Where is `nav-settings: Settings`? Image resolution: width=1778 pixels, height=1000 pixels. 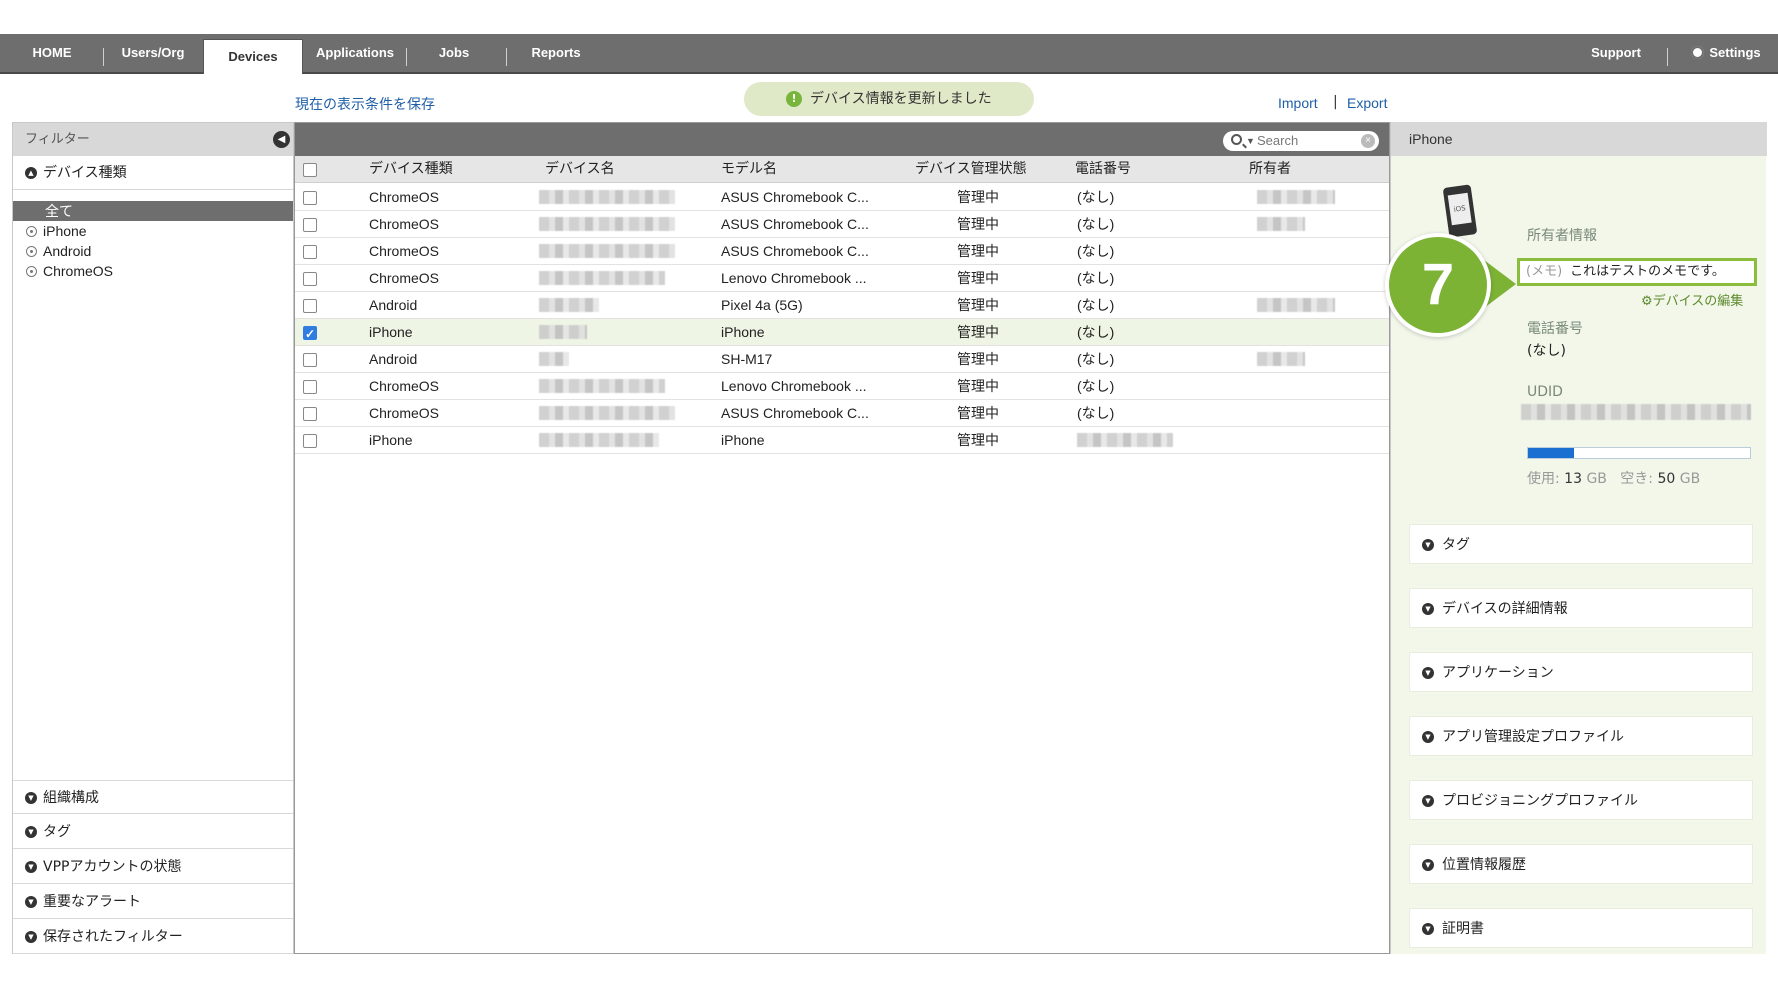
nav-settings: Settings is located at coordinates (1726, 53).